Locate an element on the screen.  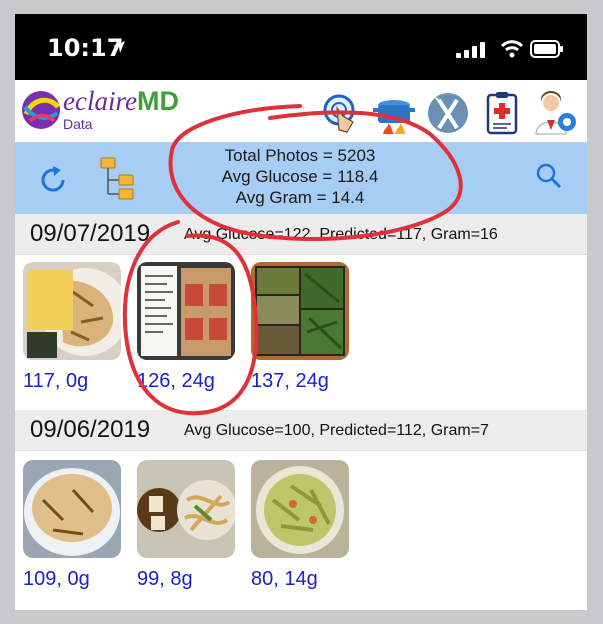
brand-wordmark: eclaireMD is located at coordinates (121, 101).